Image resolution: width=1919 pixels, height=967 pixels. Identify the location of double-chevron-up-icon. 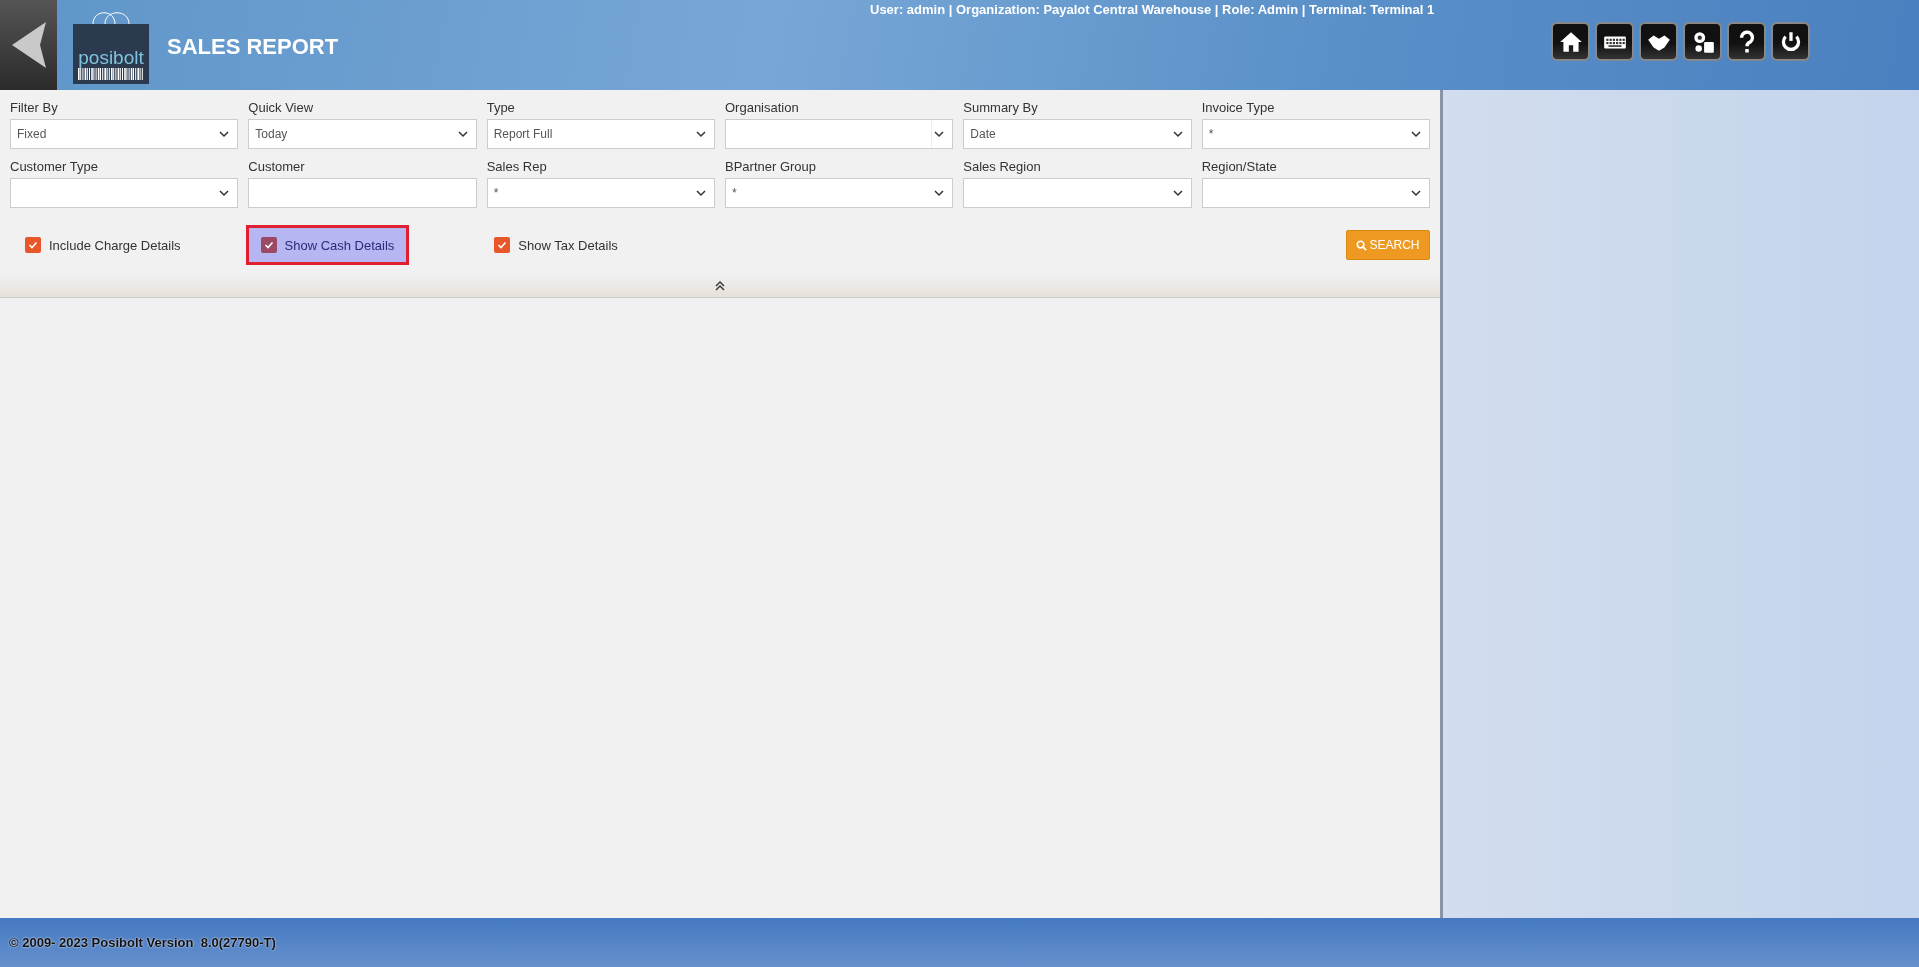
(720, 285).